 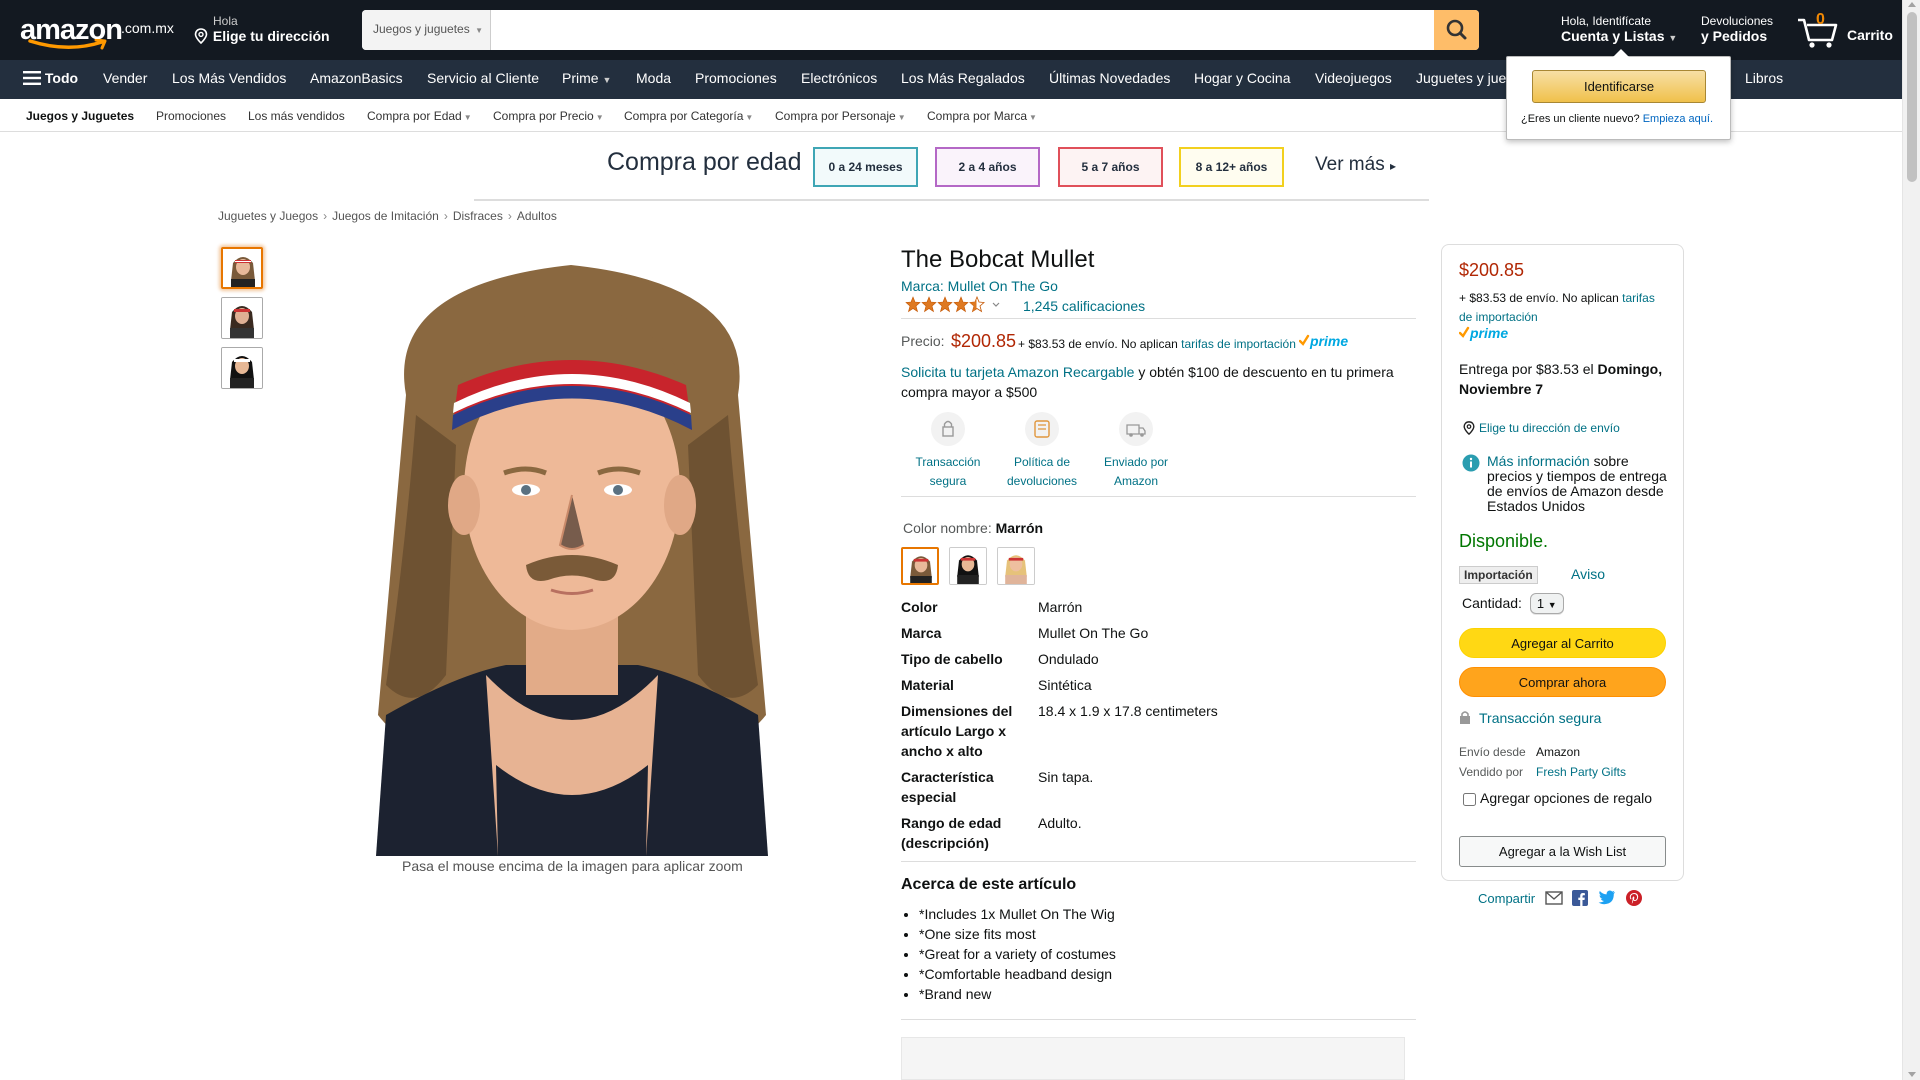 I want to click on color-swatch-brown, so click(x=920, y=566).